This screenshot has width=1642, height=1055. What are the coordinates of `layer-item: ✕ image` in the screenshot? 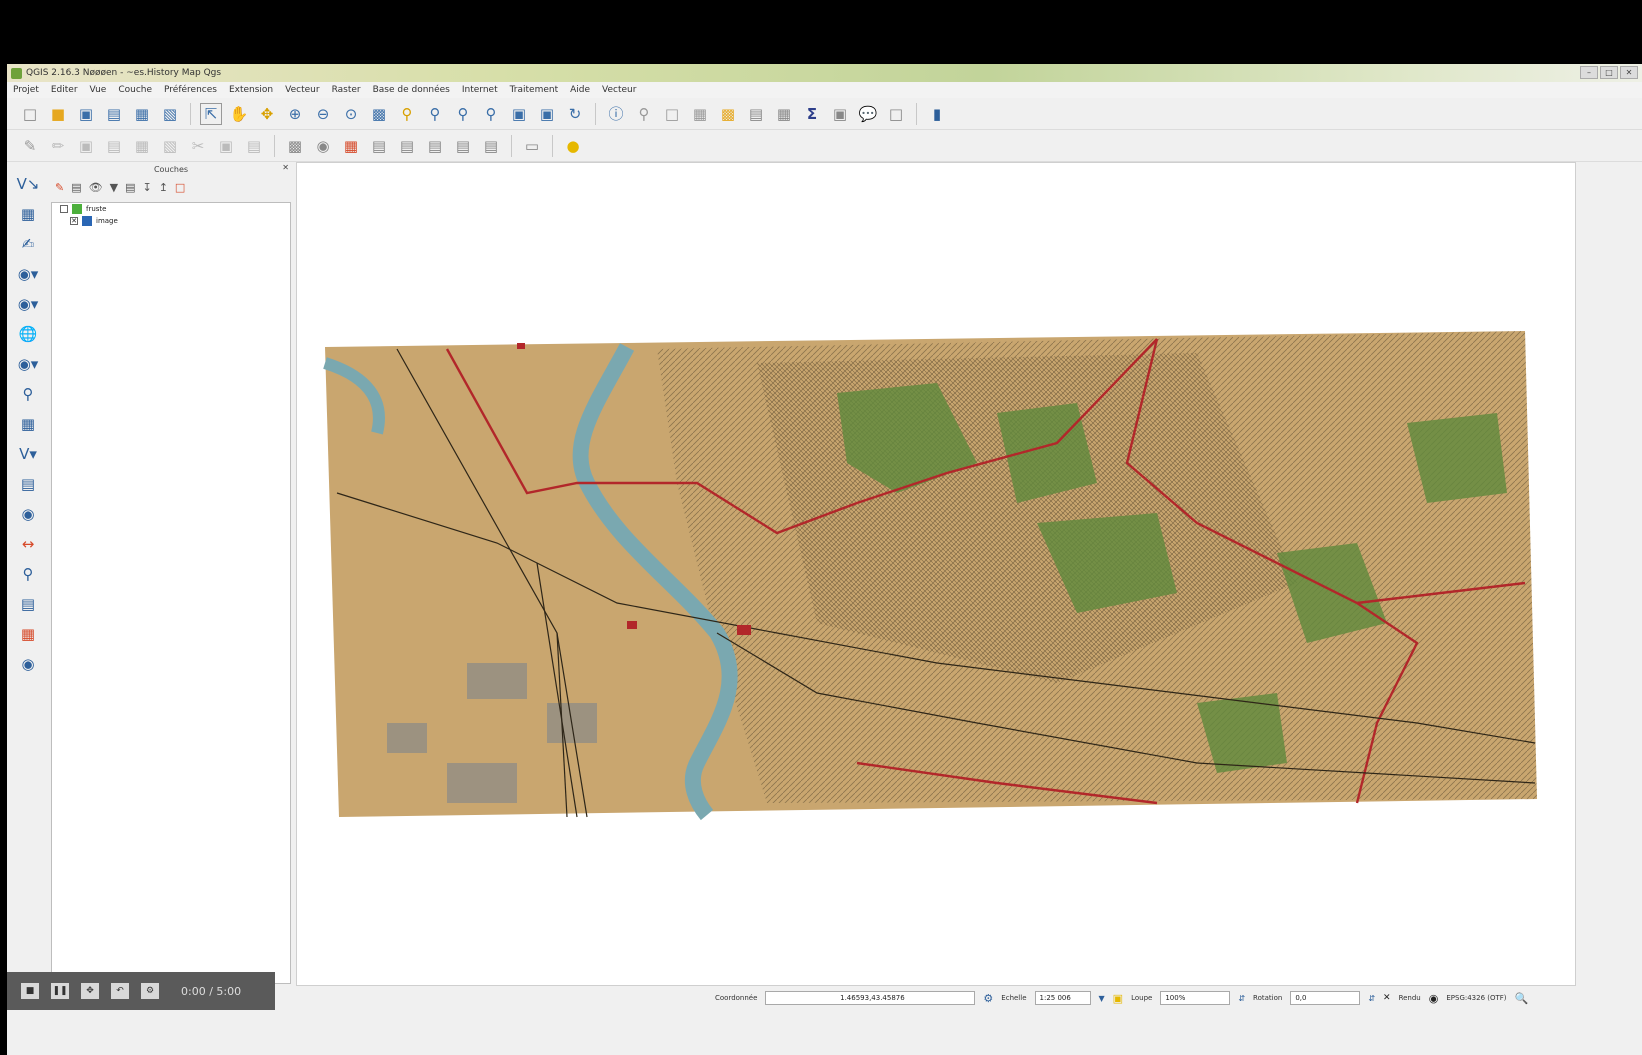 It's located at (171, 221).